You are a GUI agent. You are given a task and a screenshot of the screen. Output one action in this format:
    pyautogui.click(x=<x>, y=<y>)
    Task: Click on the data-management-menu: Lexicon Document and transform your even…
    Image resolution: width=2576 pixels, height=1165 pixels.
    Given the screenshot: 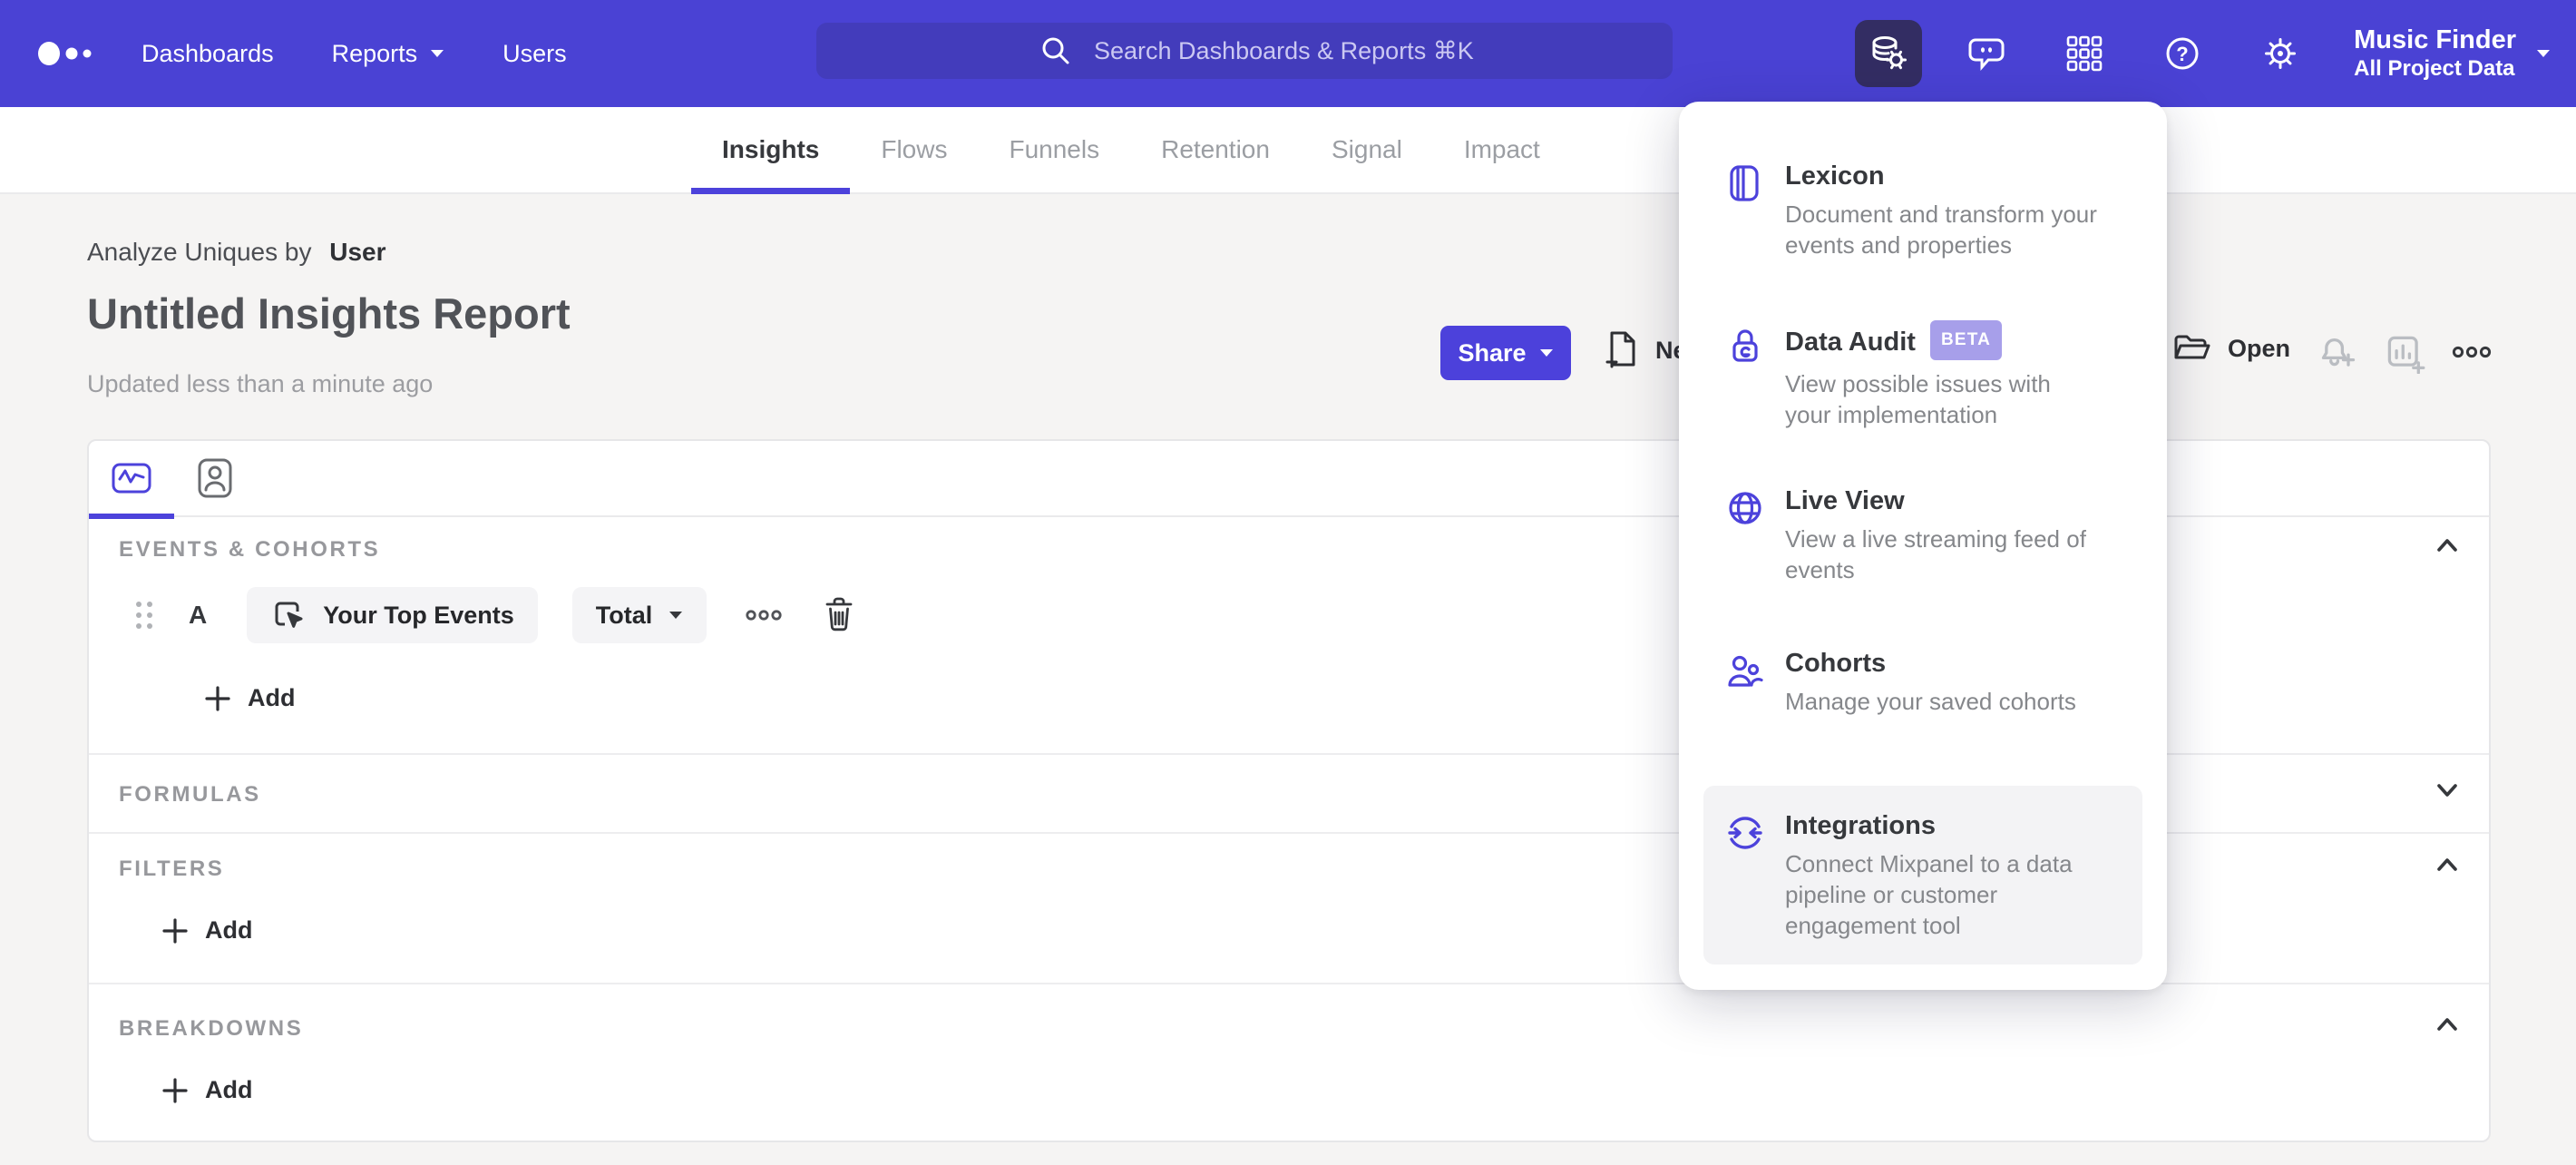 What is the action you would take?
    pyautogui.click(x=1923, y=546)
    